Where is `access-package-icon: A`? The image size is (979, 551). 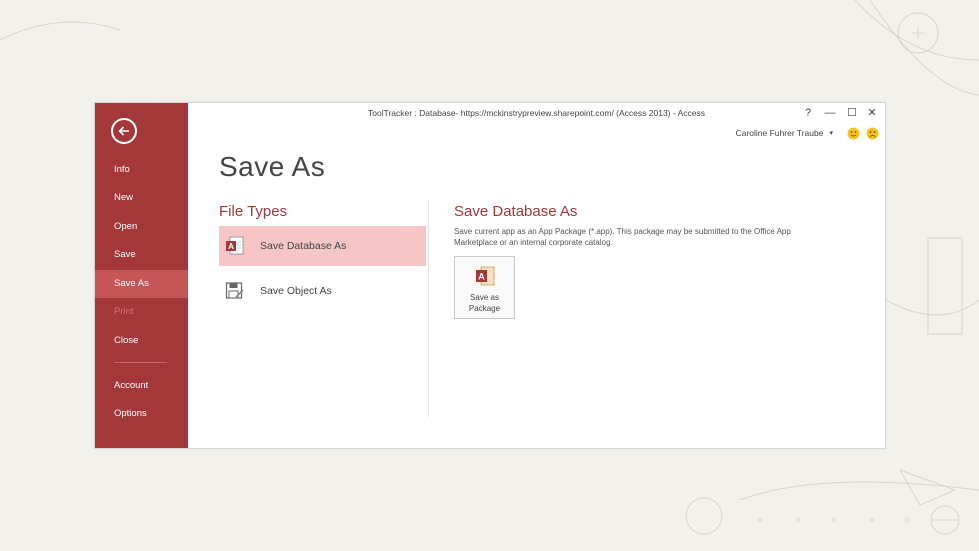
access-package-icon: A is located at coordinates (484, 276).